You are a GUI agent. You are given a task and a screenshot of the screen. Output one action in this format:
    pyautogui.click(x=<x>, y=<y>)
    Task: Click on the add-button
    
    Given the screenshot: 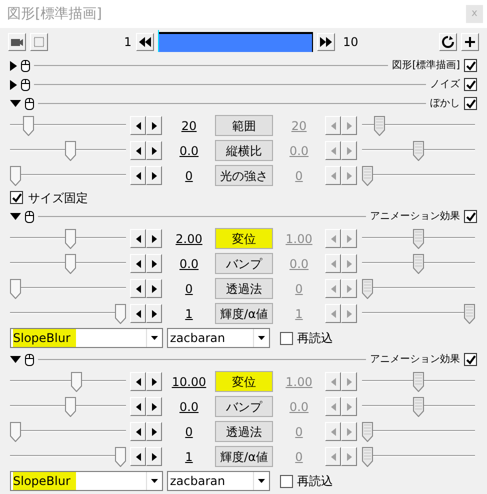 What is the action you would take?
    pyautogui.click(x=470, y=42)
    